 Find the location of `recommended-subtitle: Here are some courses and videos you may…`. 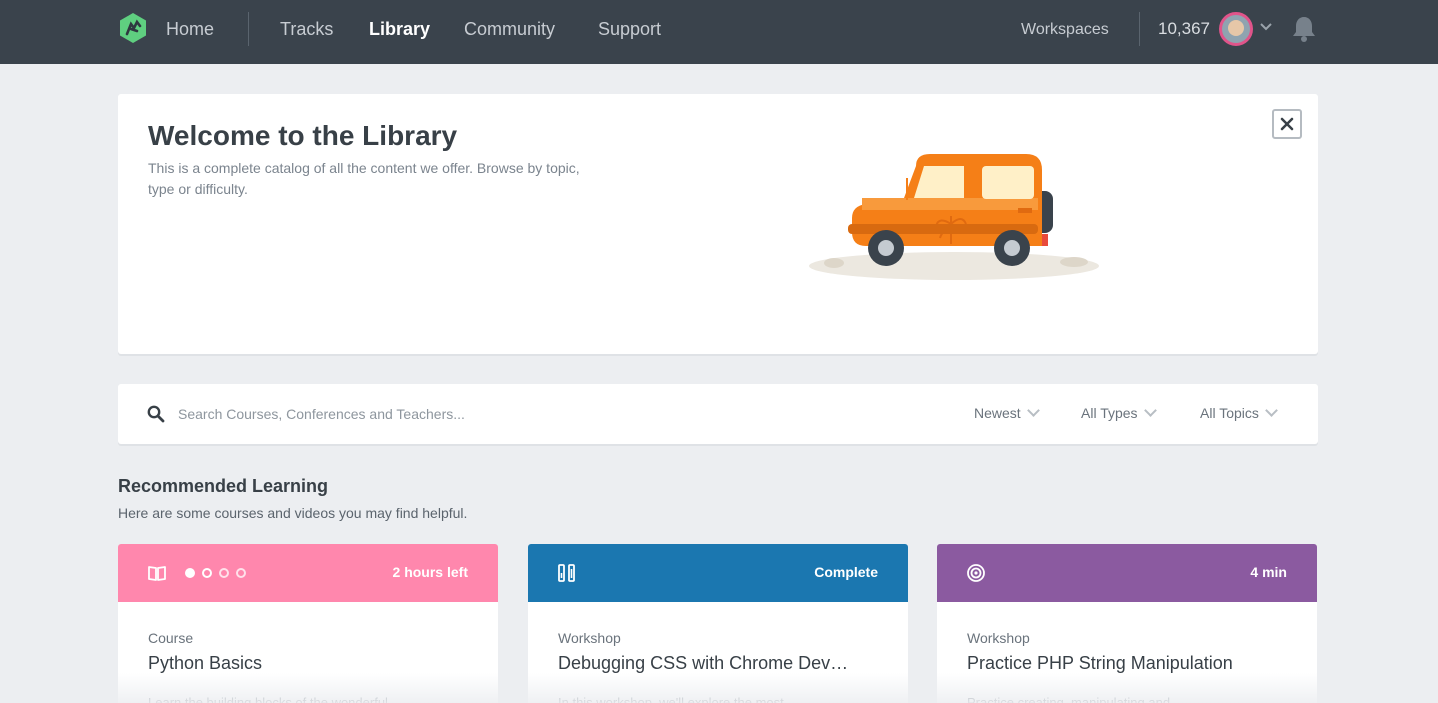

recommended-subtitle: Here are some courses and videos you may… is located at coordinates (293, 513).